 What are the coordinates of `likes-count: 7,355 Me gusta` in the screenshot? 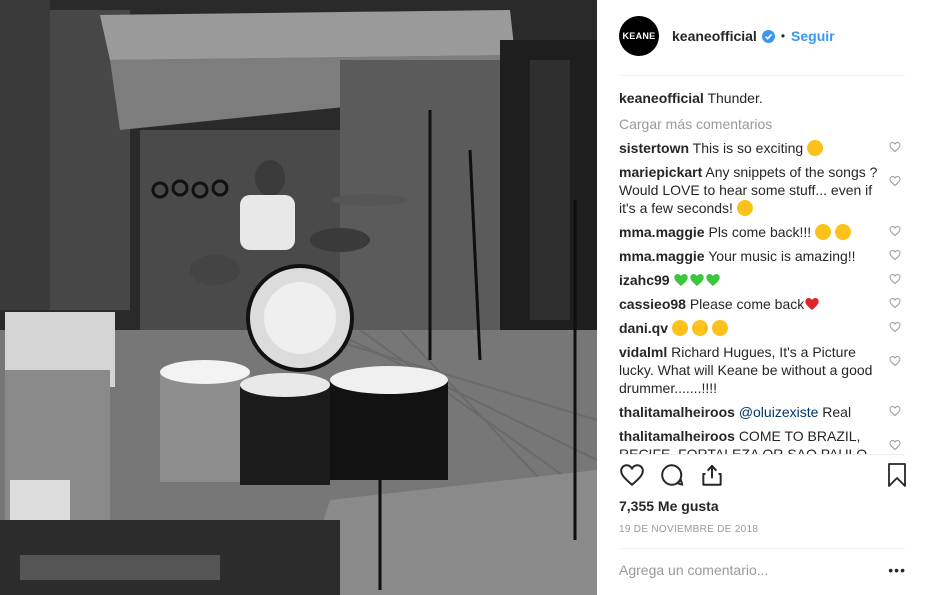 It's located at (669, 506).